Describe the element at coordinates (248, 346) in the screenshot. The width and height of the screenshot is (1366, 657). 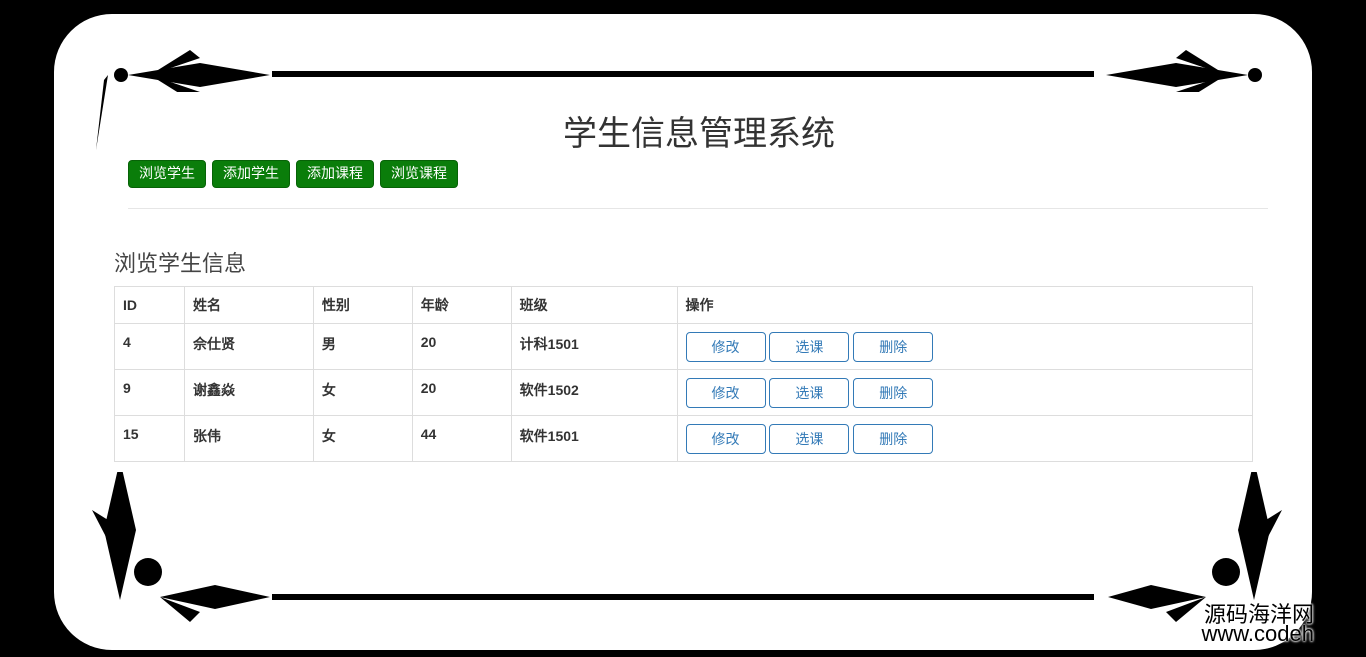
I see `cell-name: 佘仕贤` at that location.